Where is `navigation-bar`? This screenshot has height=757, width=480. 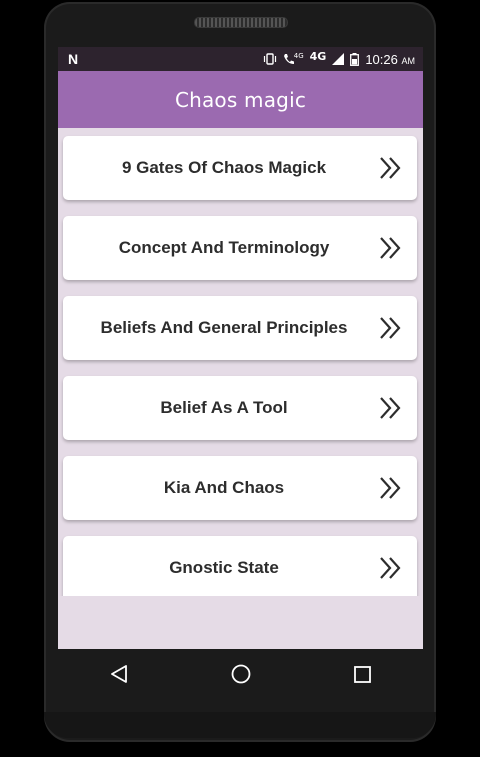
navigation-bar is located at coordinates (240, 674).